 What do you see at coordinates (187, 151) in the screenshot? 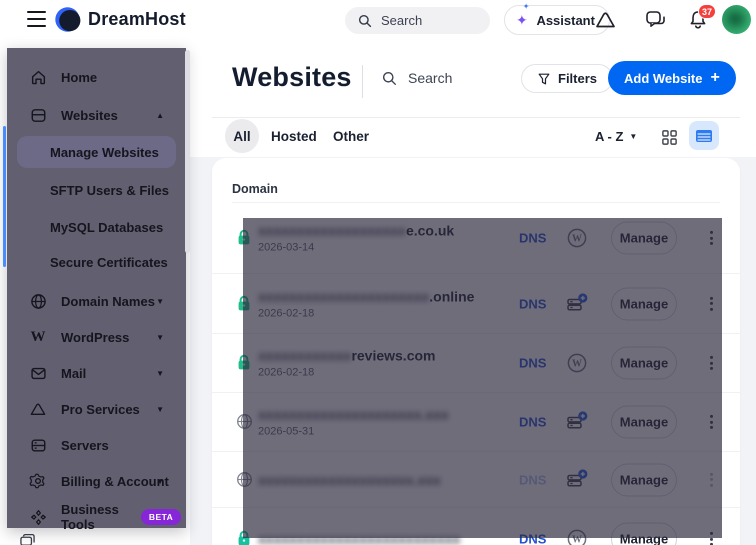
I see `sidebar-scrollbar` at bounding box center [187, 151].